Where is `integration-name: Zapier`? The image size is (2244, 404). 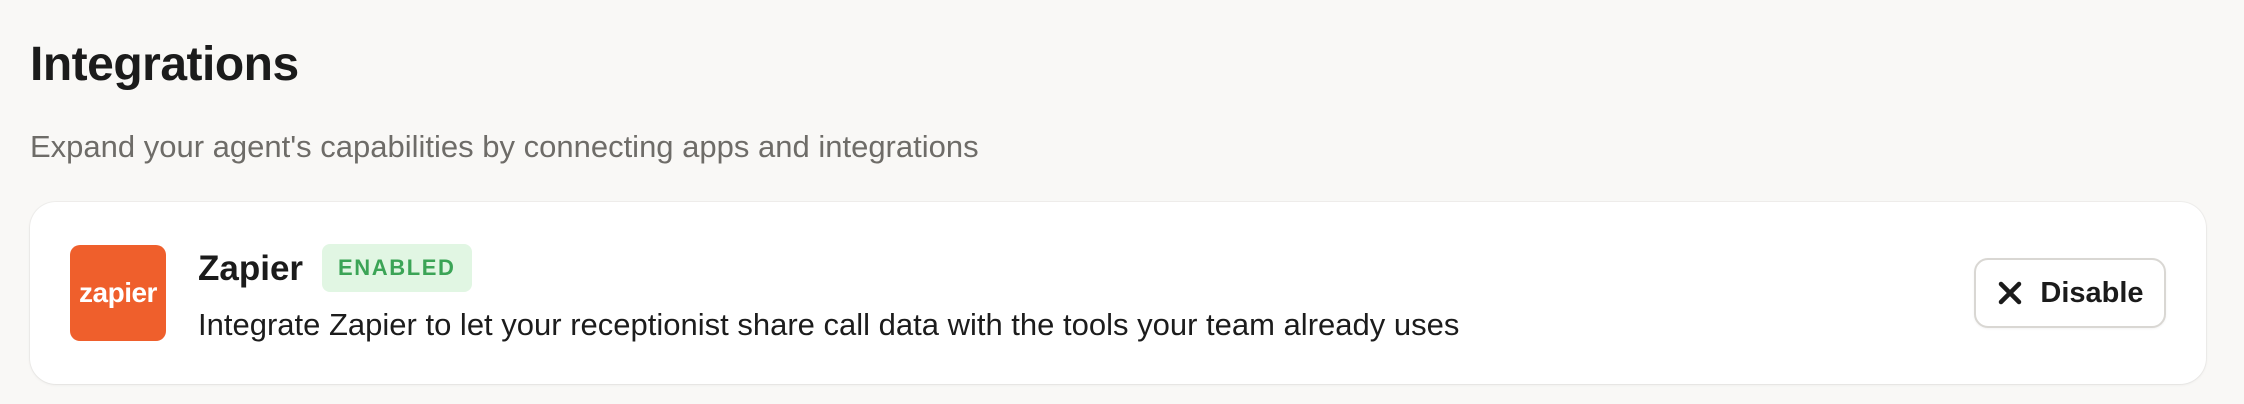 integration-name: Zapier is located at coordinates (251, 268).